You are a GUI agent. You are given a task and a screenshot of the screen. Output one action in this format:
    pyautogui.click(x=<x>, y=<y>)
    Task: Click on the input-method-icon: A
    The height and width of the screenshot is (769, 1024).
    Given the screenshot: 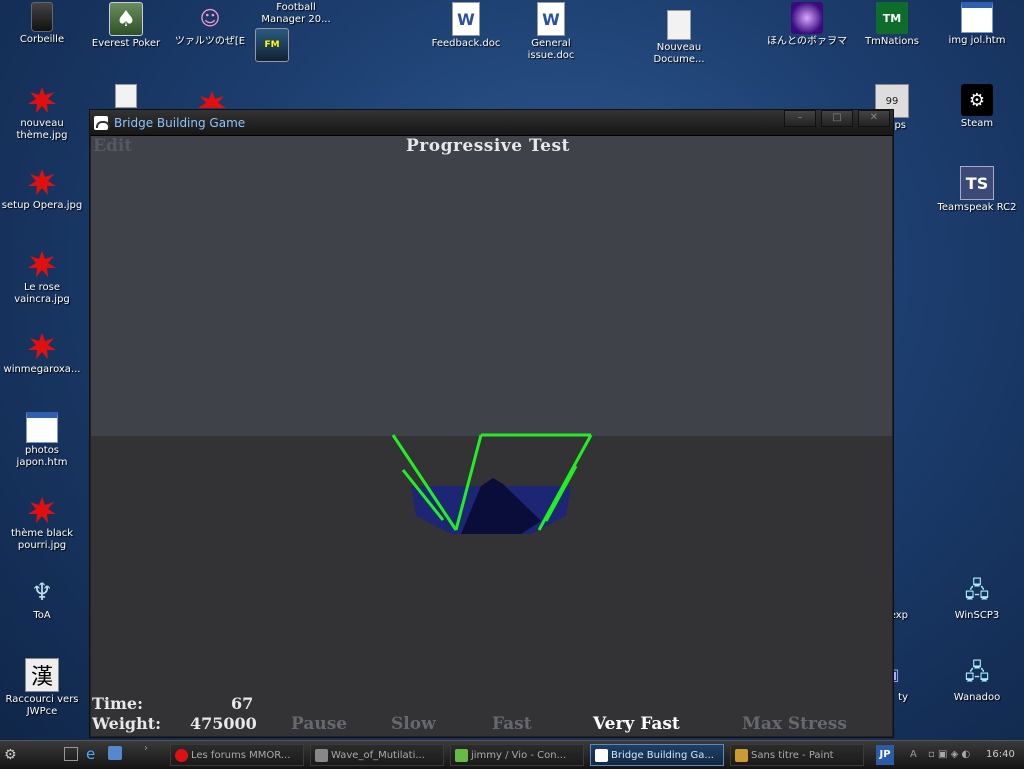 What is the action you would take?
    pyautogui.click(x=913, y=755)
    